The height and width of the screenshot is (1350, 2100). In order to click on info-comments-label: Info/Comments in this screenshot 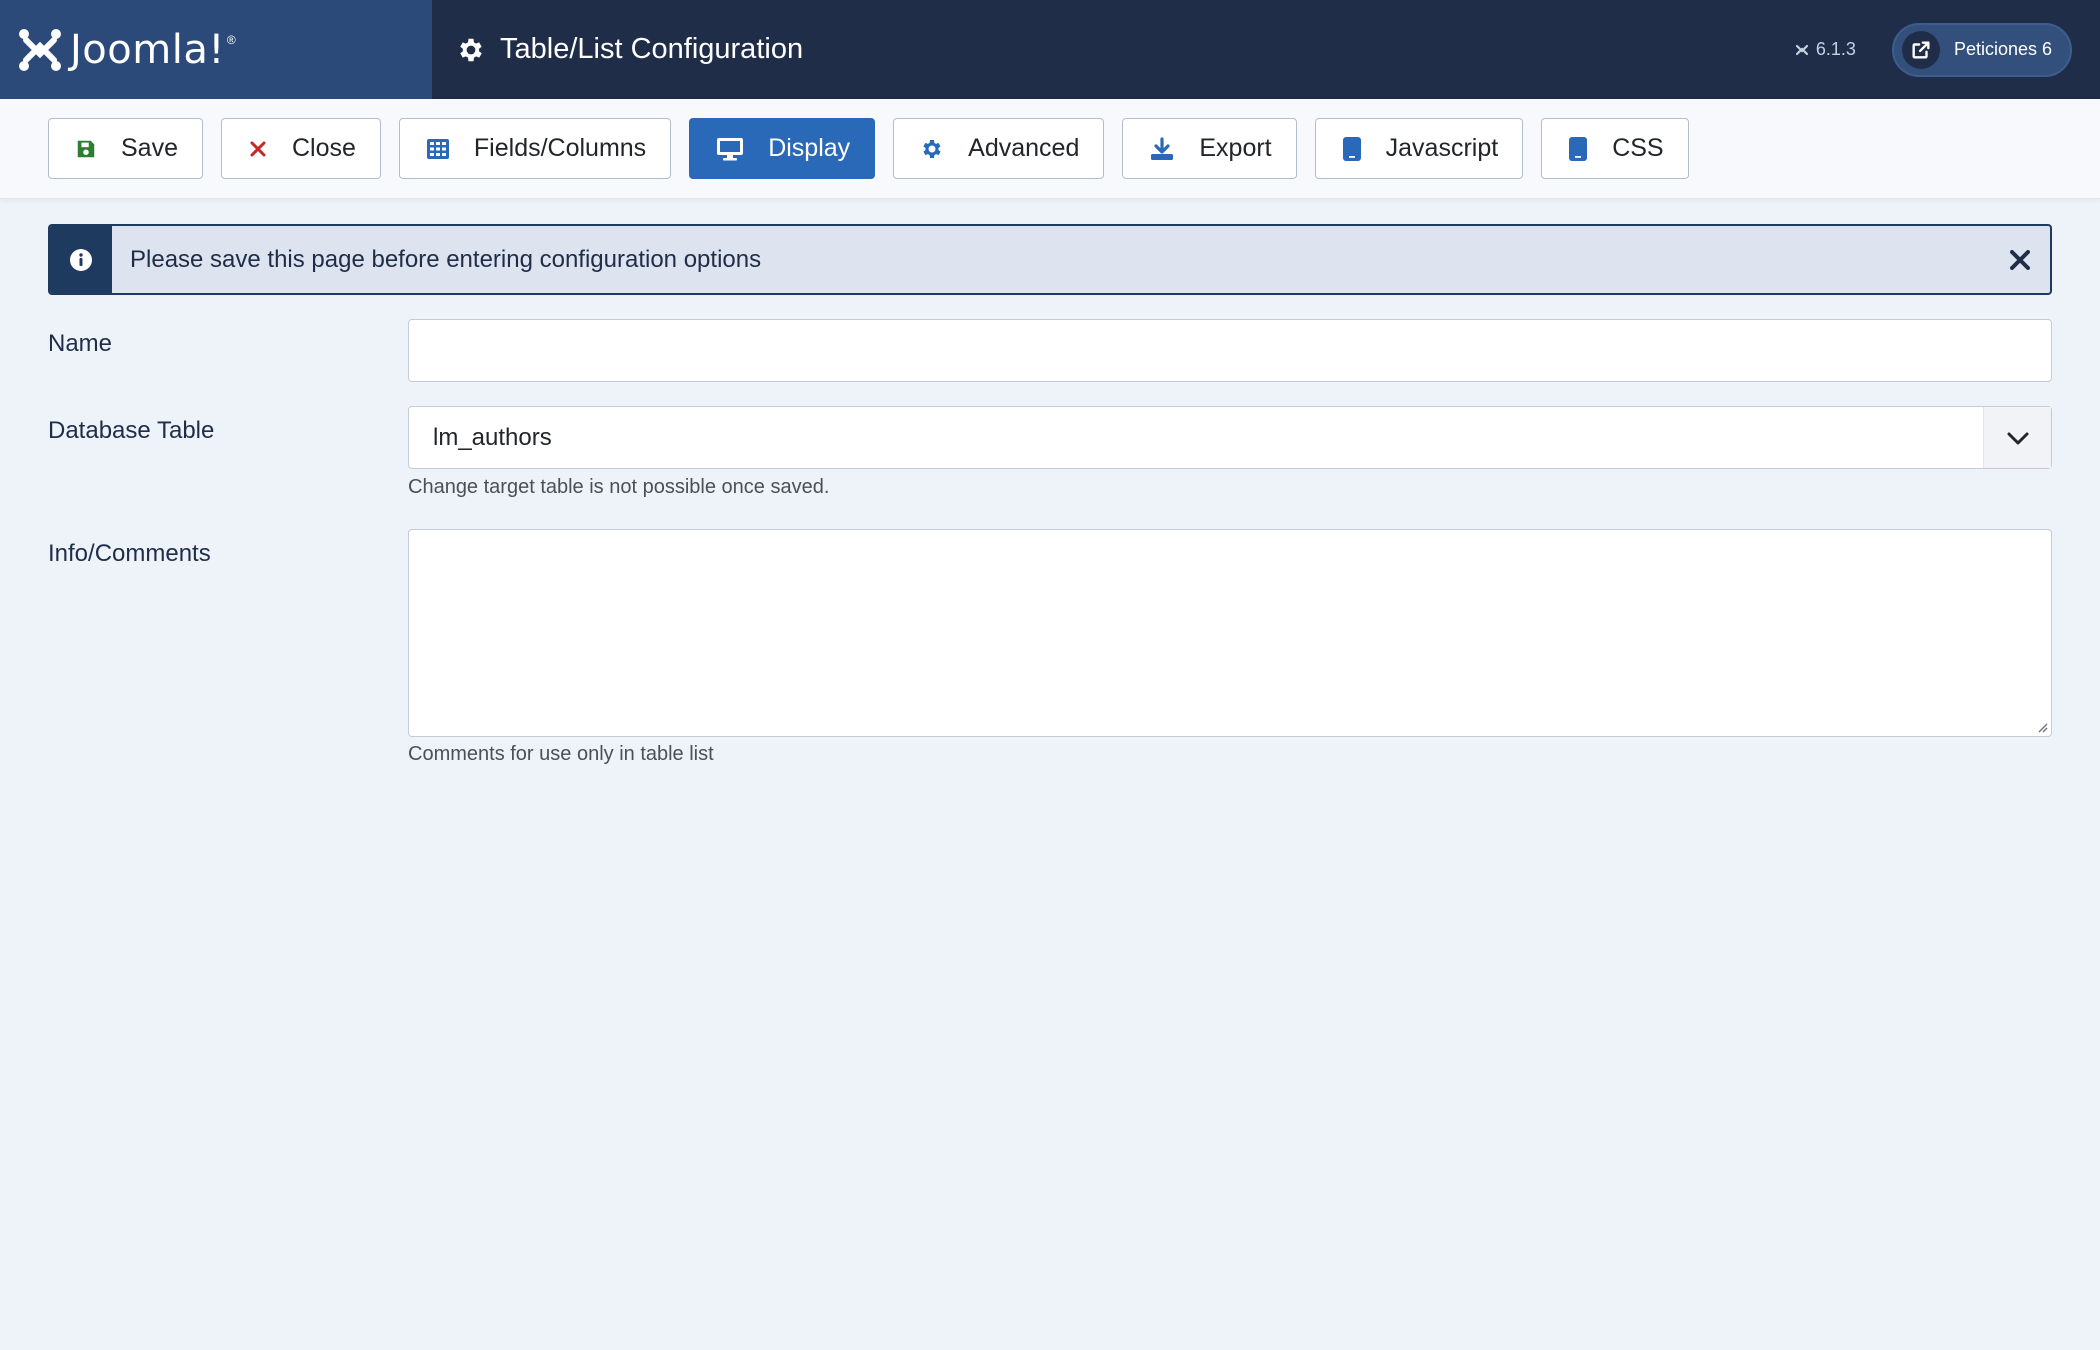, I will do `click(129, 553)`.